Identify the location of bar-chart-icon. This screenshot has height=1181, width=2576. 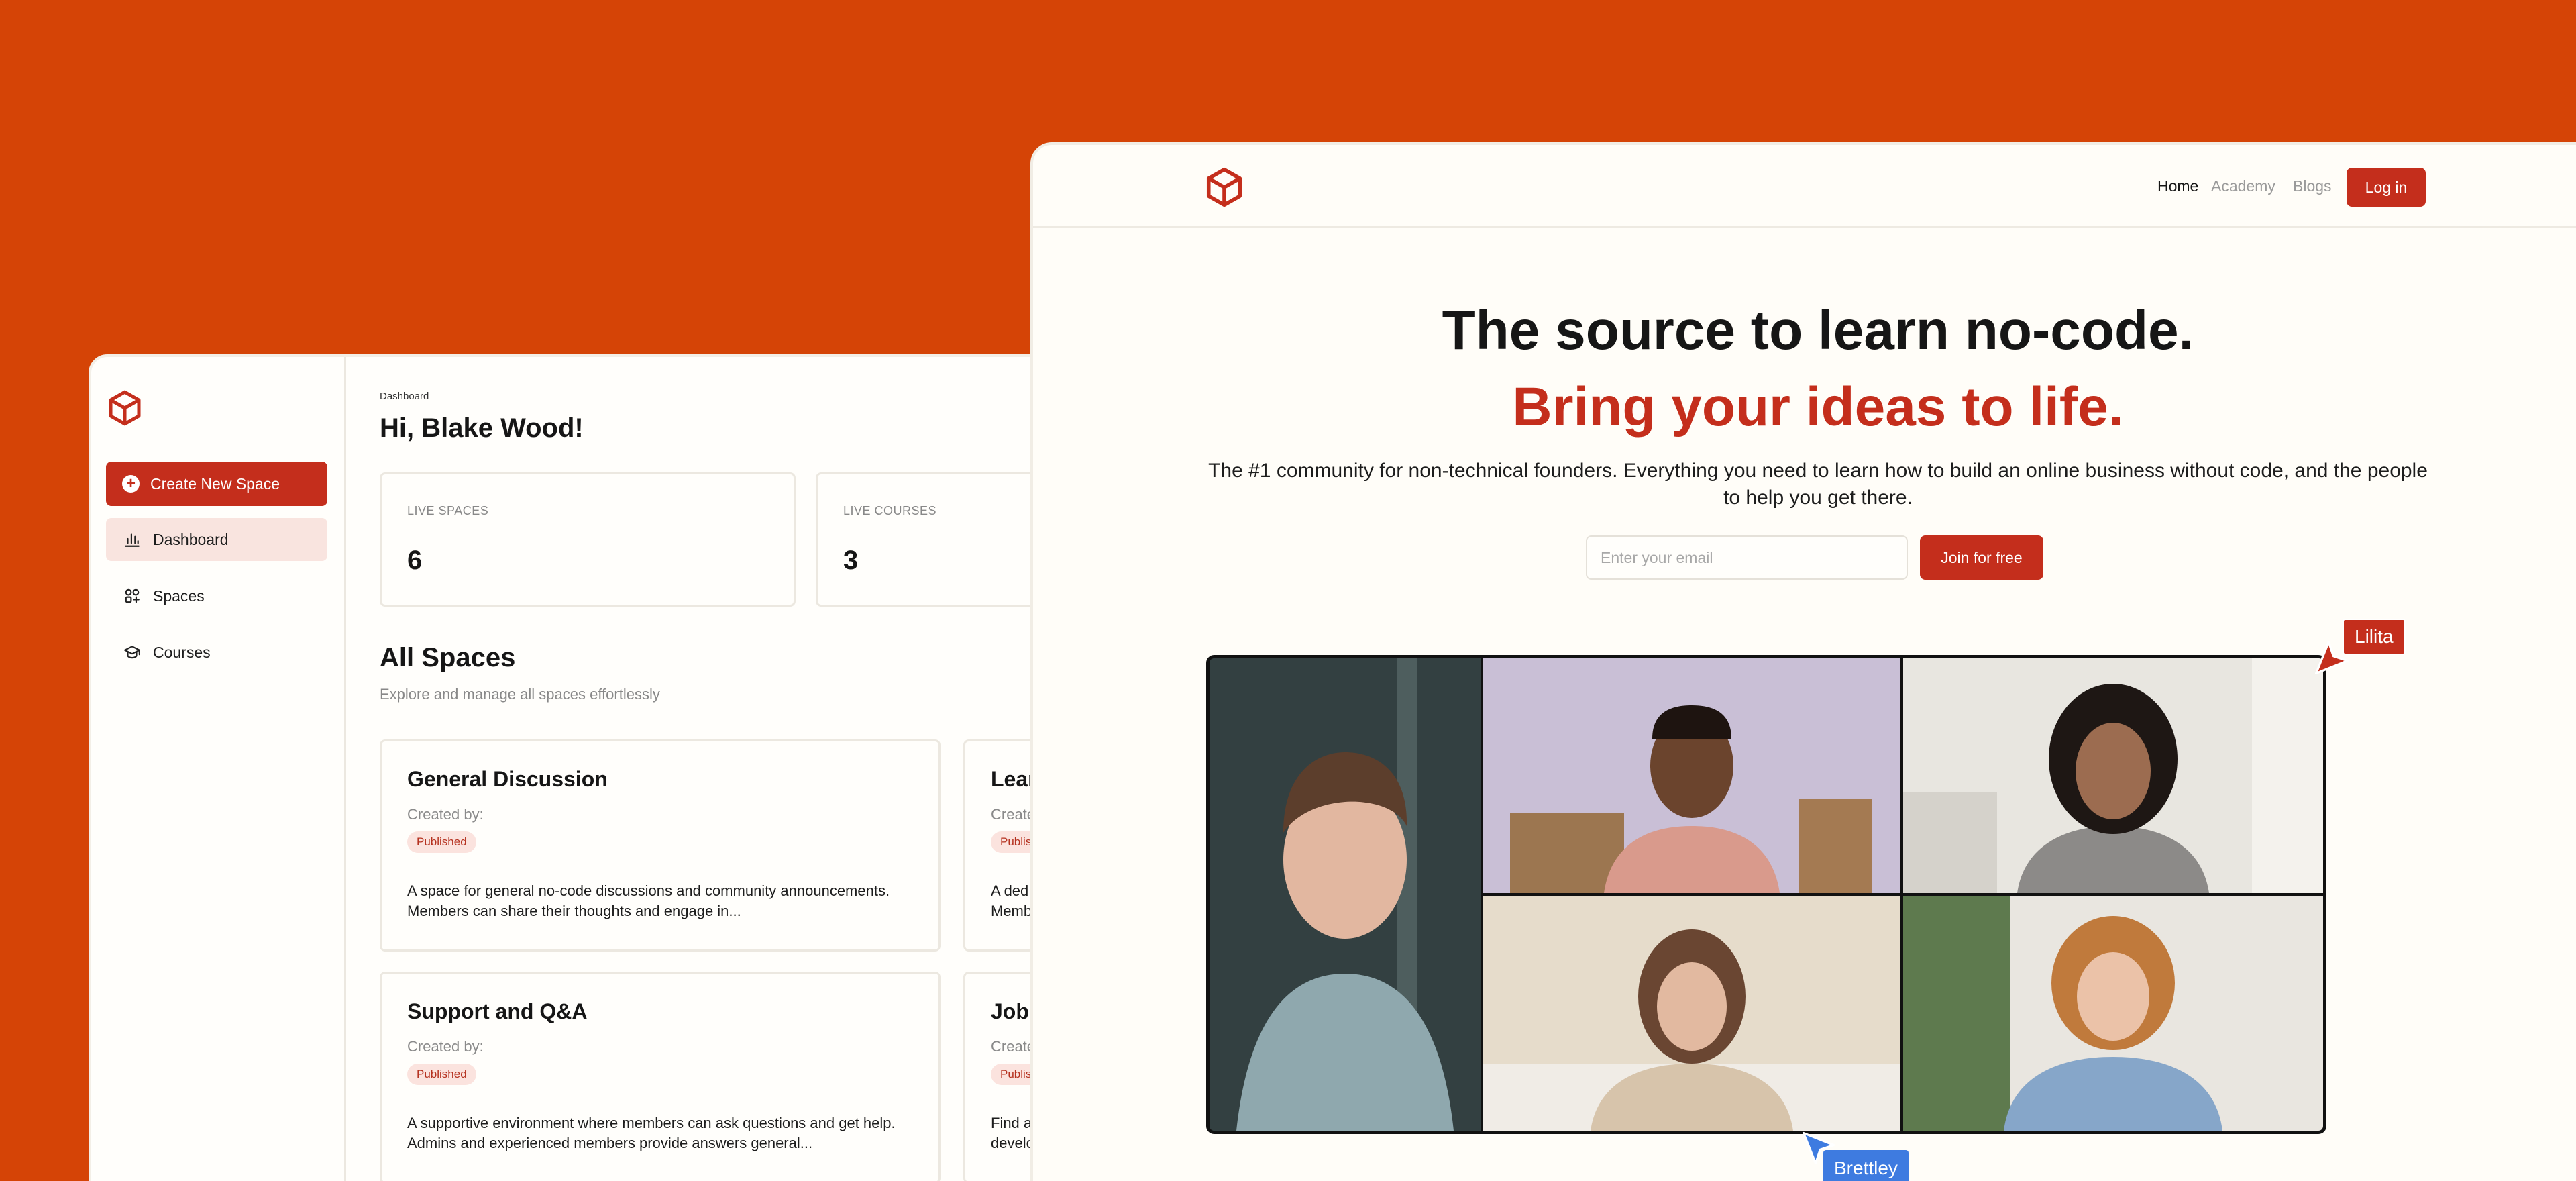
(132, 540).